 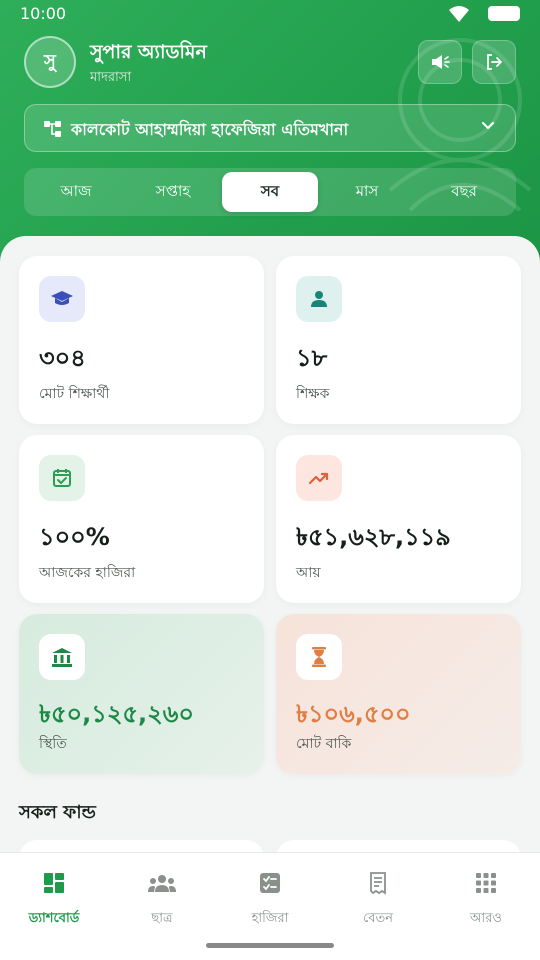 I want to click on hierarchy-icon, so click(x=52, y=129).